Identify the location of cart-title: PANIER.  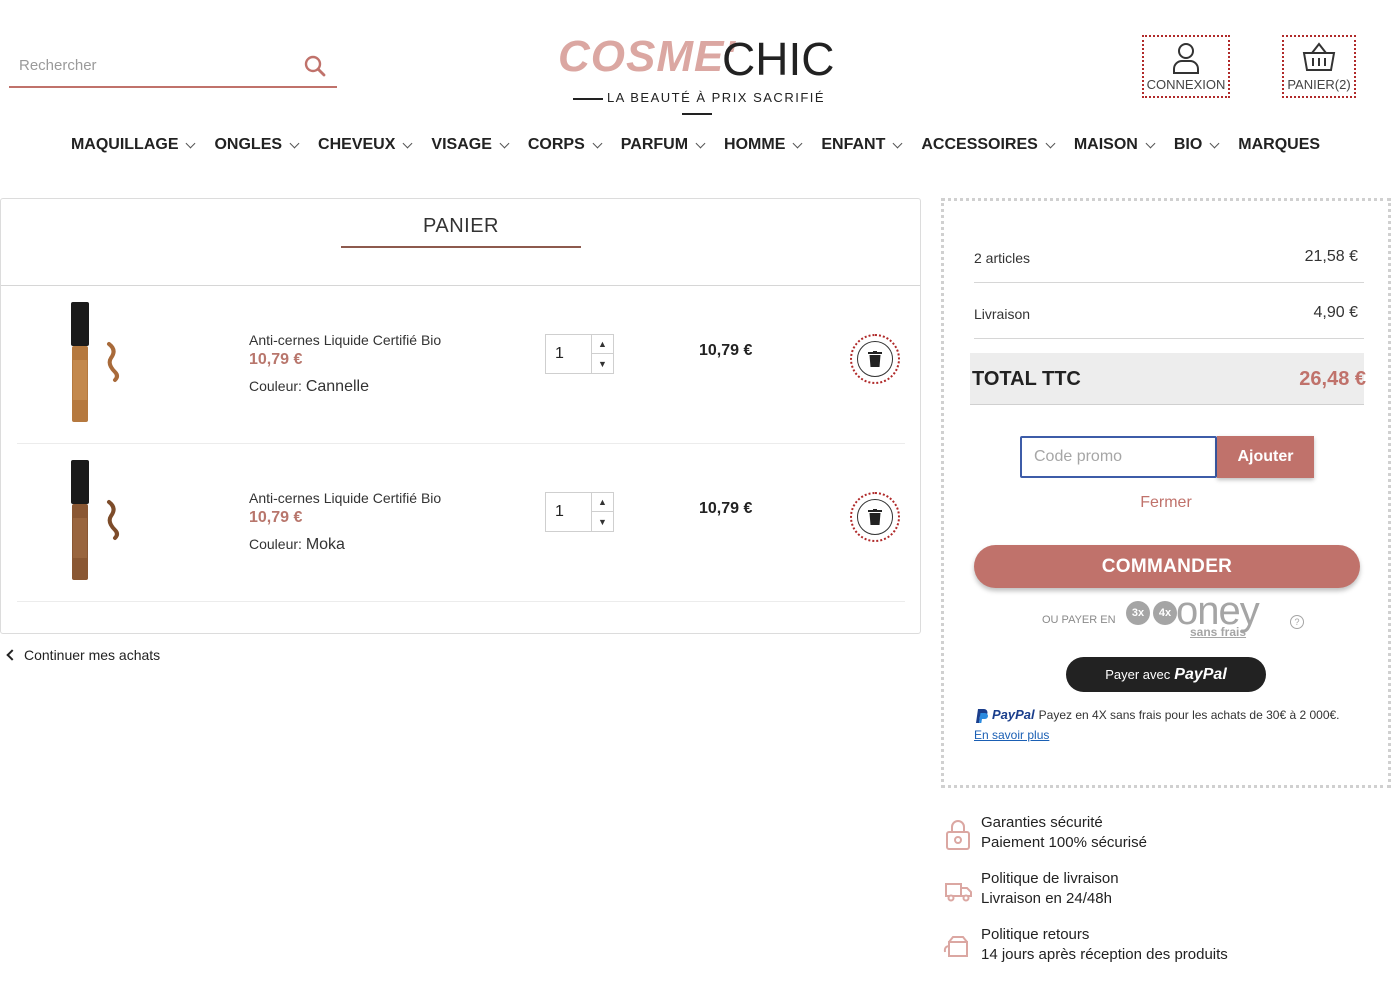
(461, 231).